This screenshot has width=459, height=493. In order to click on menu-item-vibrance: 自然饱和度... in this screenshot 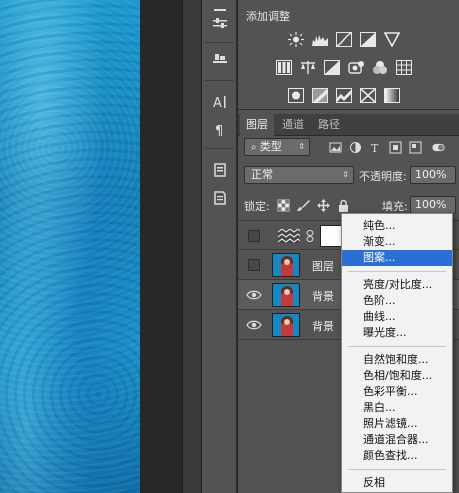, I will do `click(397, 360)`.